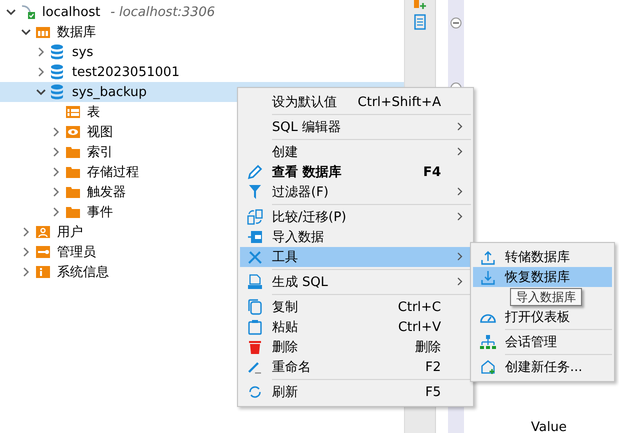 Image resolution: width=619 pixels, height=433 pixels. I want to click on refresh-icon, so click(255, 392).